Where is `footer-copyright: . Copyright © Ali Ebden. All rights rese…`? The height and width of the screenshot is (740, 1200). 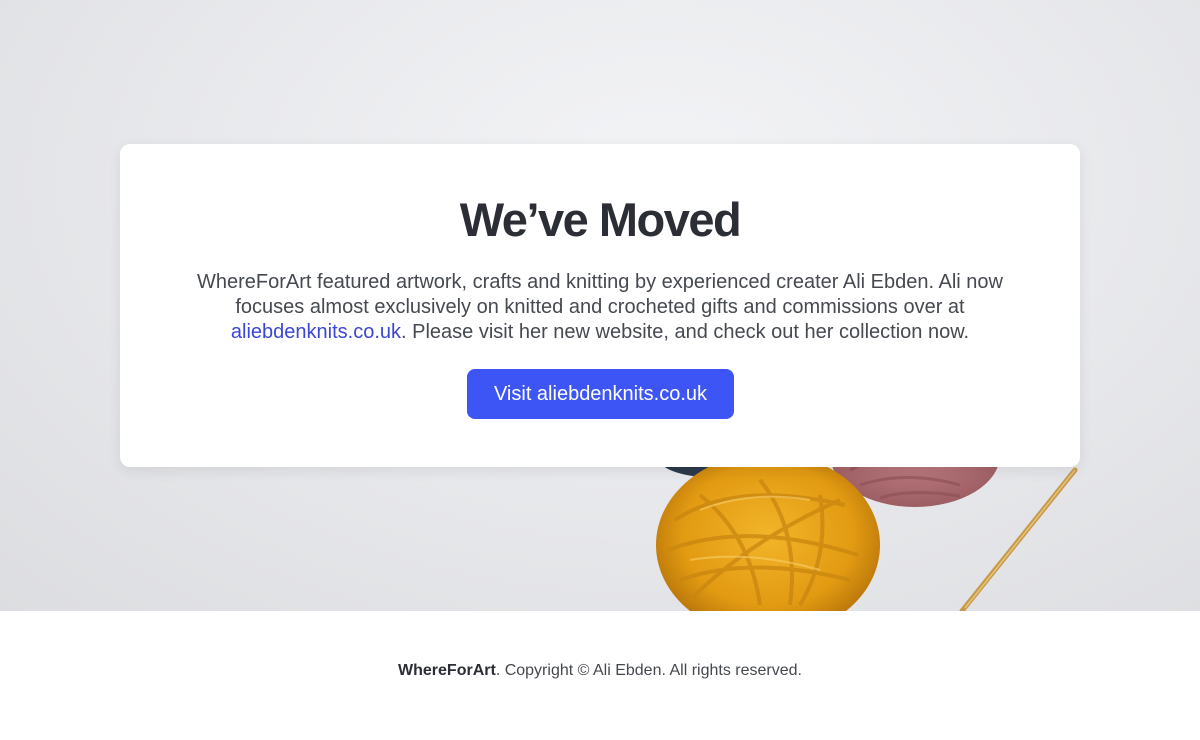 footer-copyright: . Copyright © Ali Ebden. All rights rese… is located at coordinates (648, 670).